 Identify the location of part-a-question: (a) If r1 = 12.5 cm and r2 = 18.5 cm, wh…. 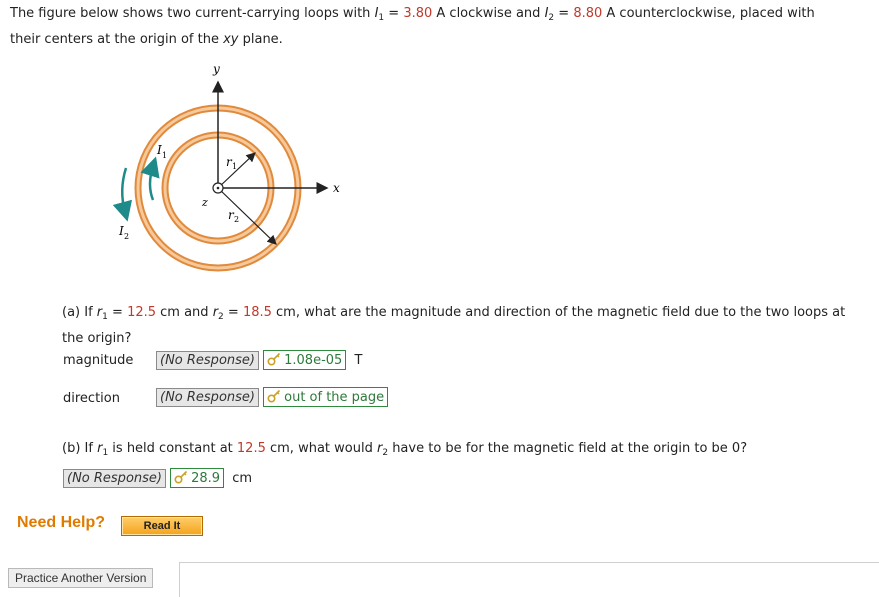
(469, 325).